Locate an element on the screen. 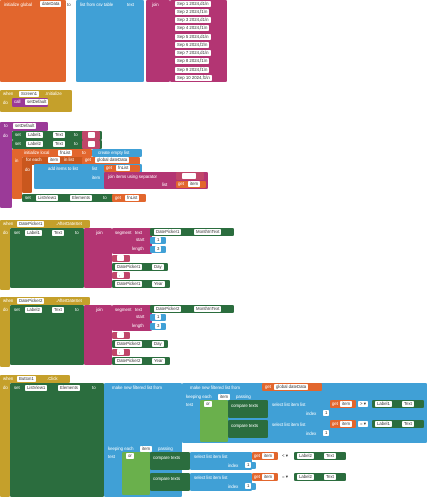  date-string-1: Sep 1 2024,d1\n is located at coordinates (193, 4).